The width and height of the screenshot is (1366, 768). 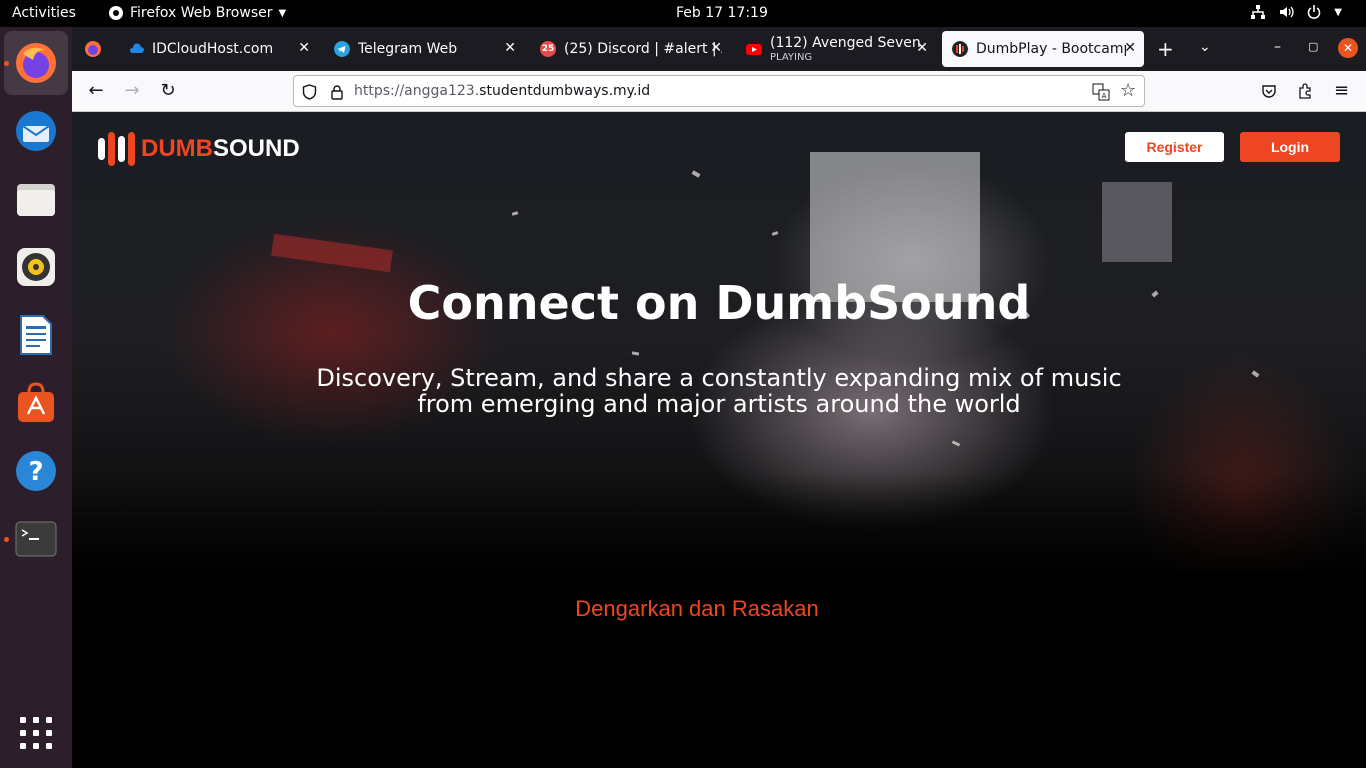 What do you see at coordinates (1174, 147) in the screenshot?
I see `register-button: Register` at bounding box center [1174, 147].